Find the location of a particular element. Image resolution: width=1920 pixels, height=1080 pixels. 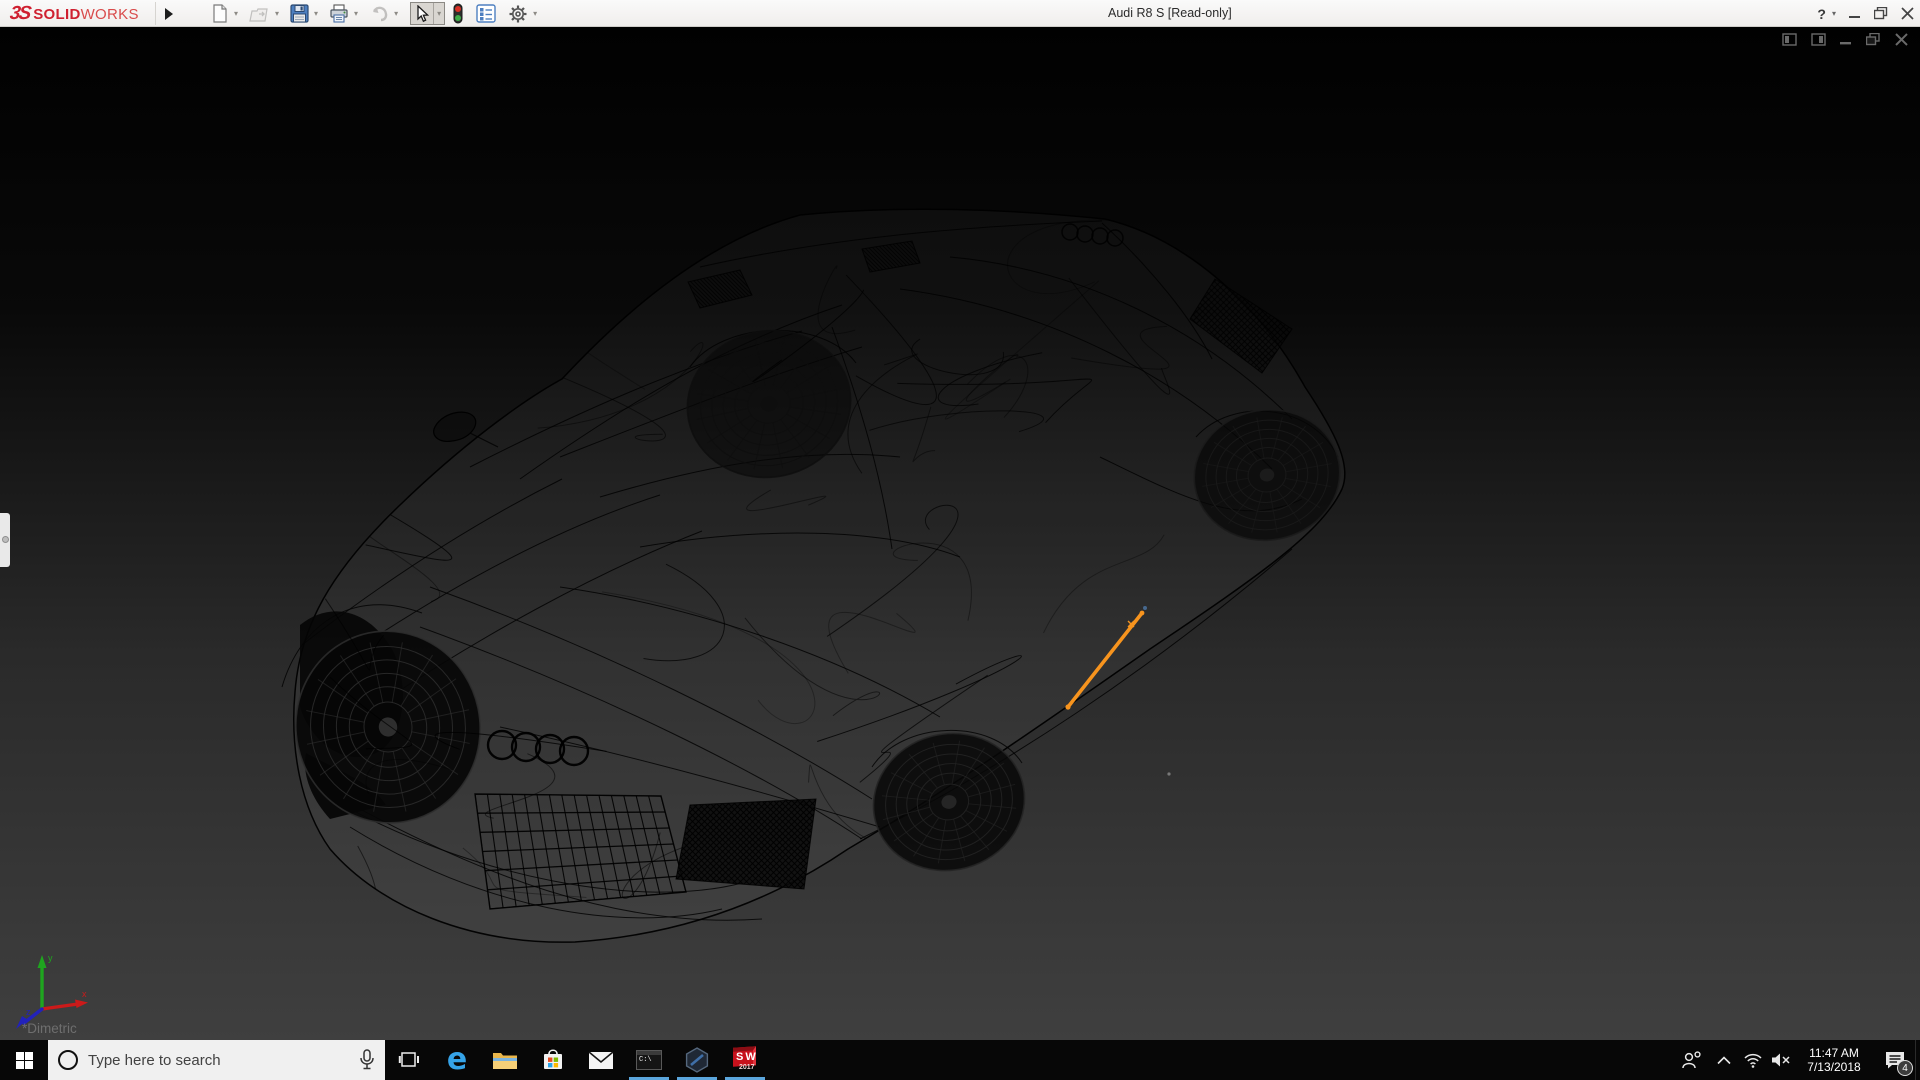

quick-toolbar: ▾ ▾ ▾ ▾ ▾ ▾ ▾ is located at coordinates (376, 13).